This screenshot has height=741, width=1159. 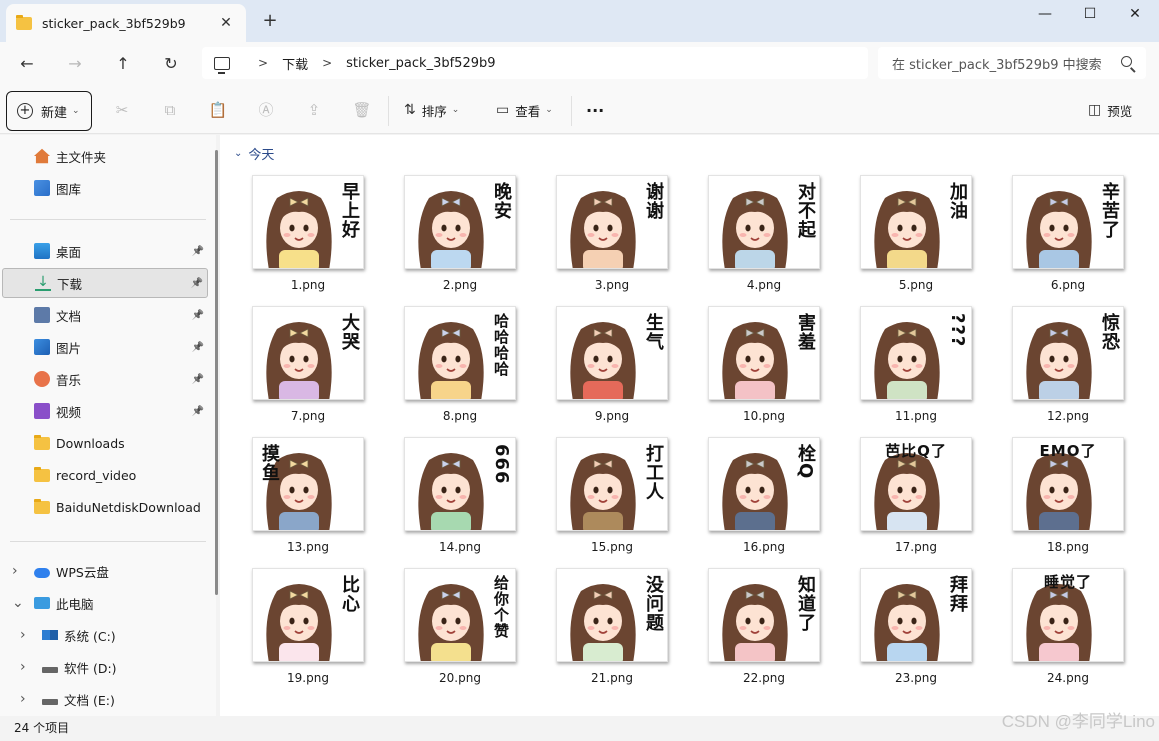 What do you see at coordinates (123, 64) in the screenshot?
I see `up-button: ↑` at bounding box center [123, 64].